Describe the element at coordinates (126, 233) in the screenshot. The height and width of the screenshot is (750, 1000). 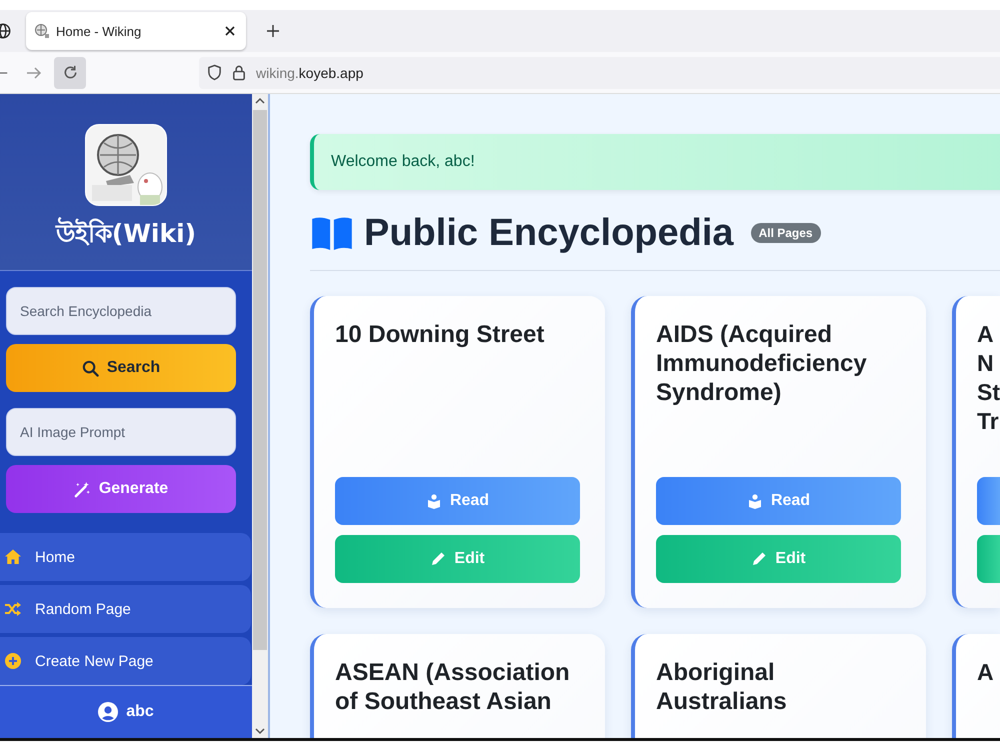
I see `site-title: উইকি(Wiki)` at that location.